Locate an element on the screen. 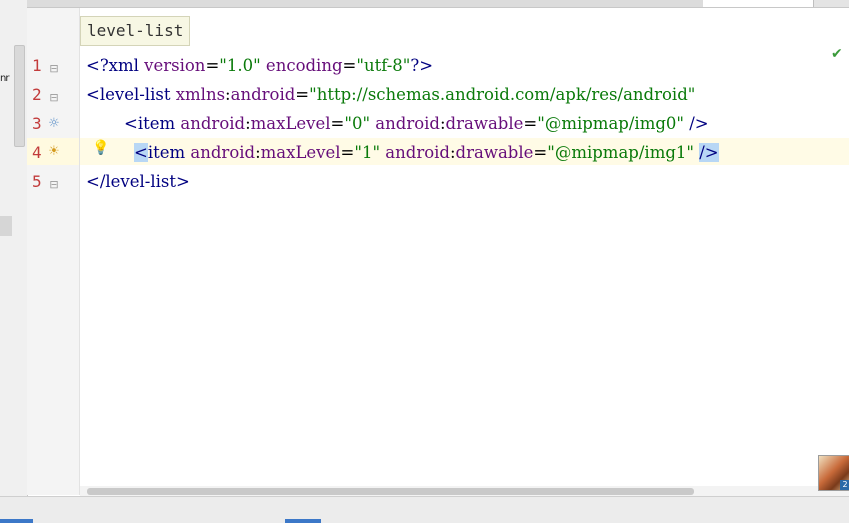 The image size is (849, 523). breadcrumb-tooltip: level-list is located at coordinates (135, 31).